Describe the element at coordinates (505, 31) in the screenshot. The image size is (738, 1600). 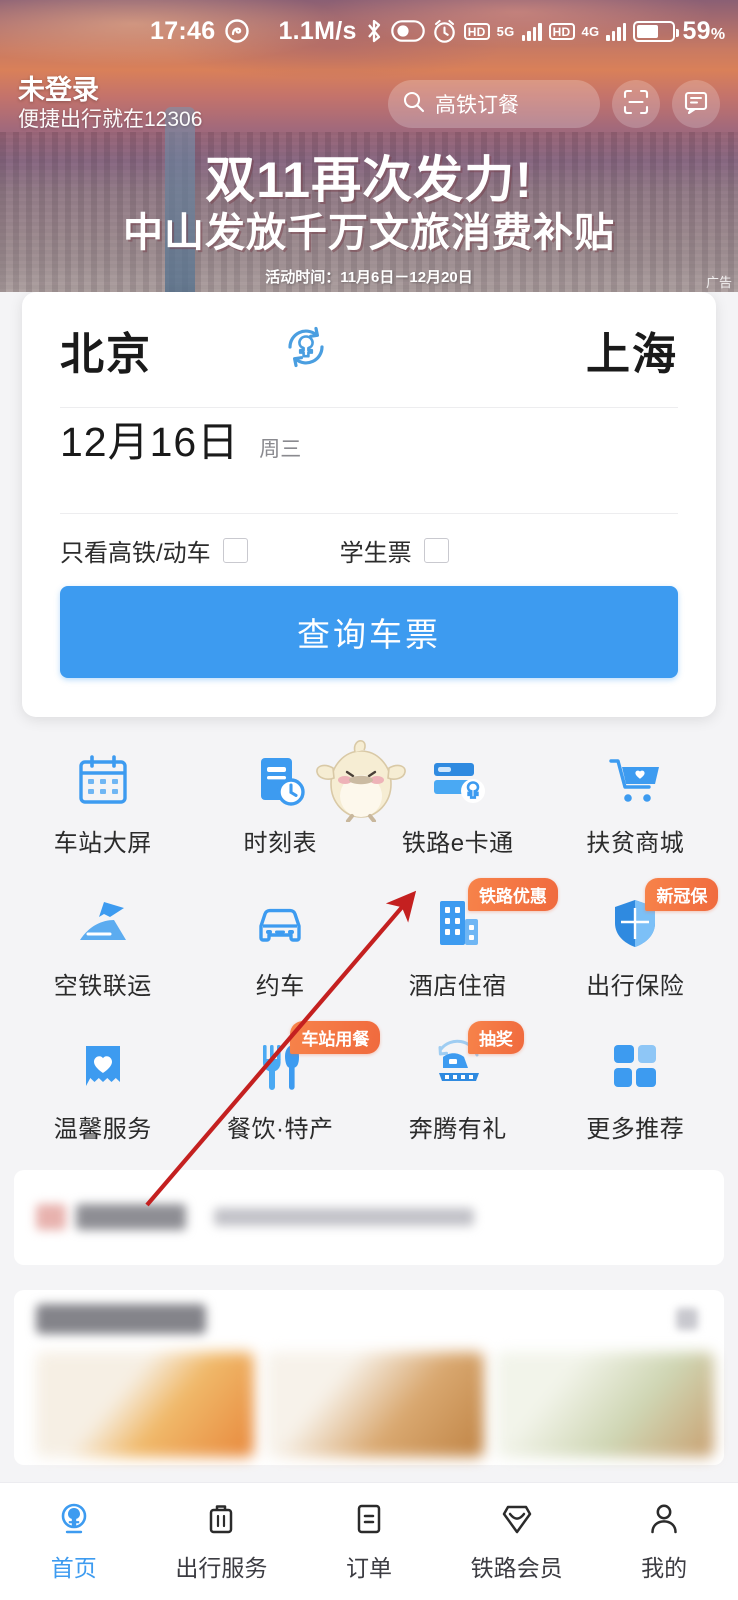
I see `network-gen-5g: 5G` at that location.